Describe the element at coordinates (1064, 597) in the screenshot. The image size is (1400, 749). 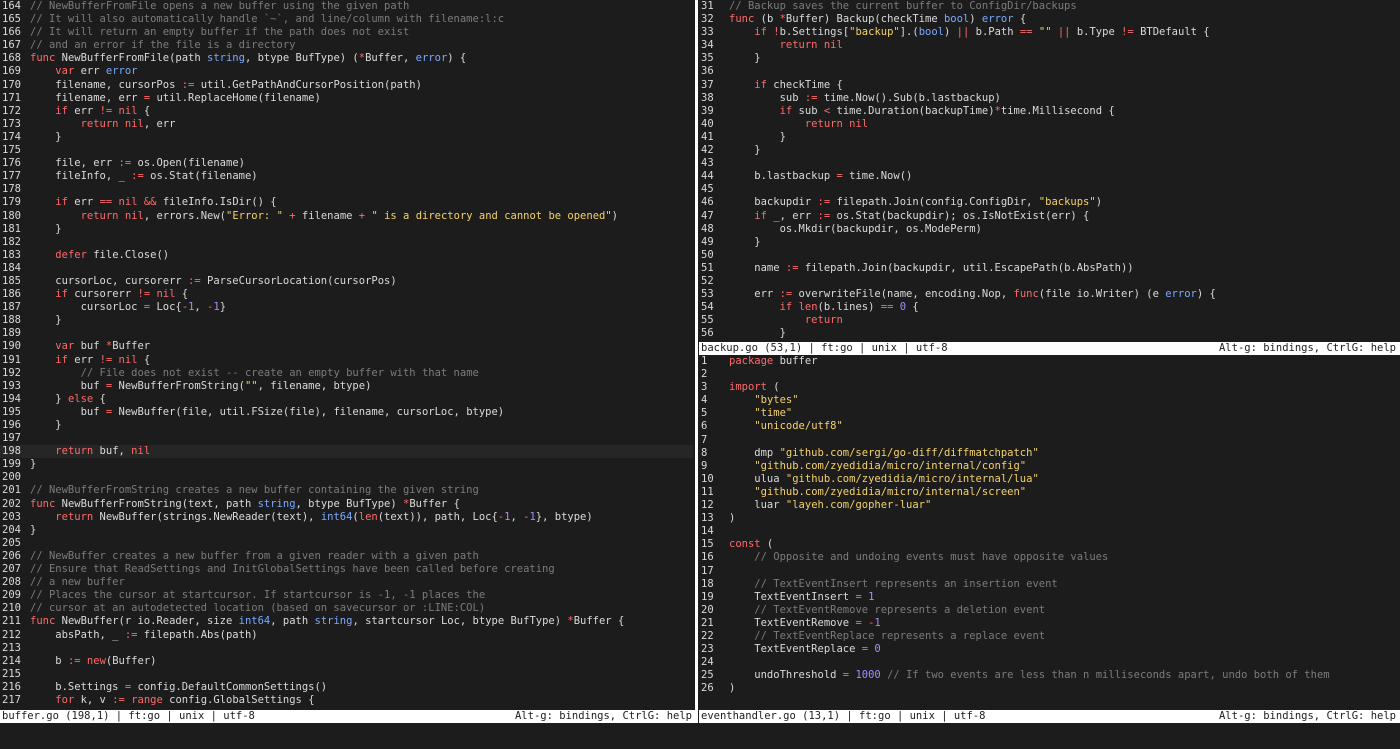
I see `code-text: TextEventInsert = 1` at that location.